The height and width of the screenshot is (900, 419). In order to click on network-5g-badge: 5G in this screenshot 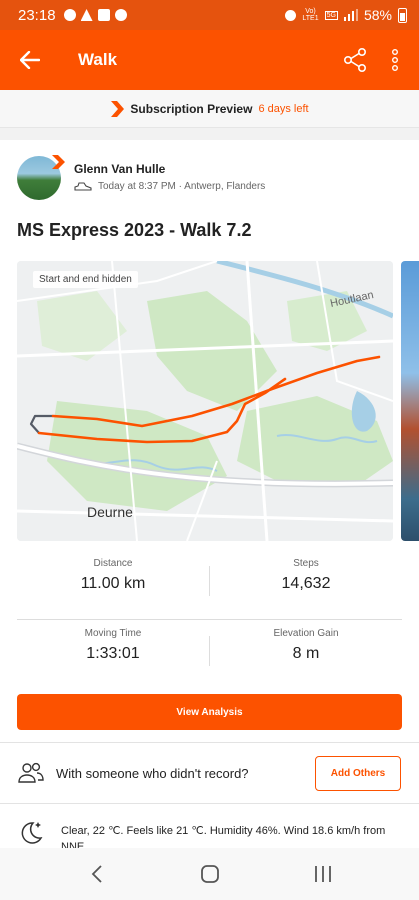, I will do `click(331, 15)`.